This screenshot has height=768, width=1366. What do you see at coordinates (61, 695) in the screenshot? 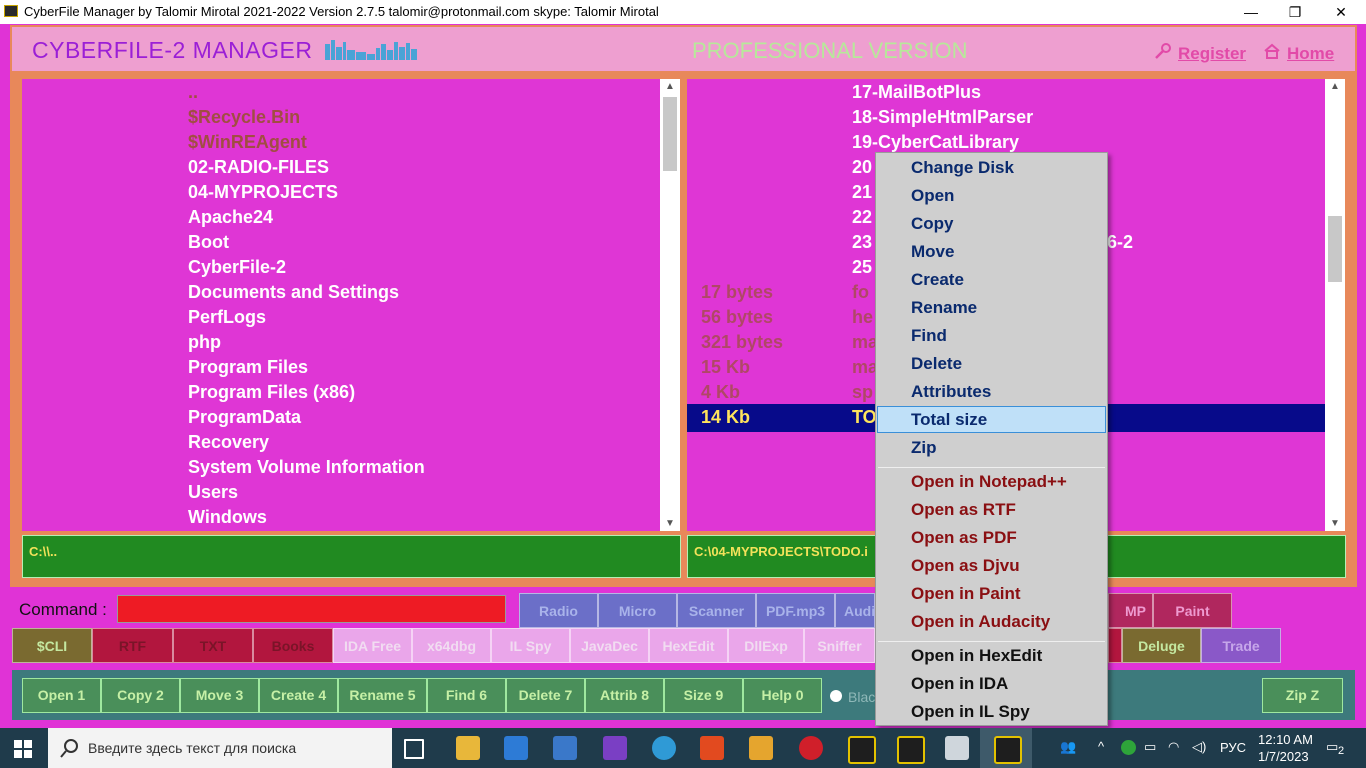
I see `open-button: Open 1` at bounding box center [61, 695].